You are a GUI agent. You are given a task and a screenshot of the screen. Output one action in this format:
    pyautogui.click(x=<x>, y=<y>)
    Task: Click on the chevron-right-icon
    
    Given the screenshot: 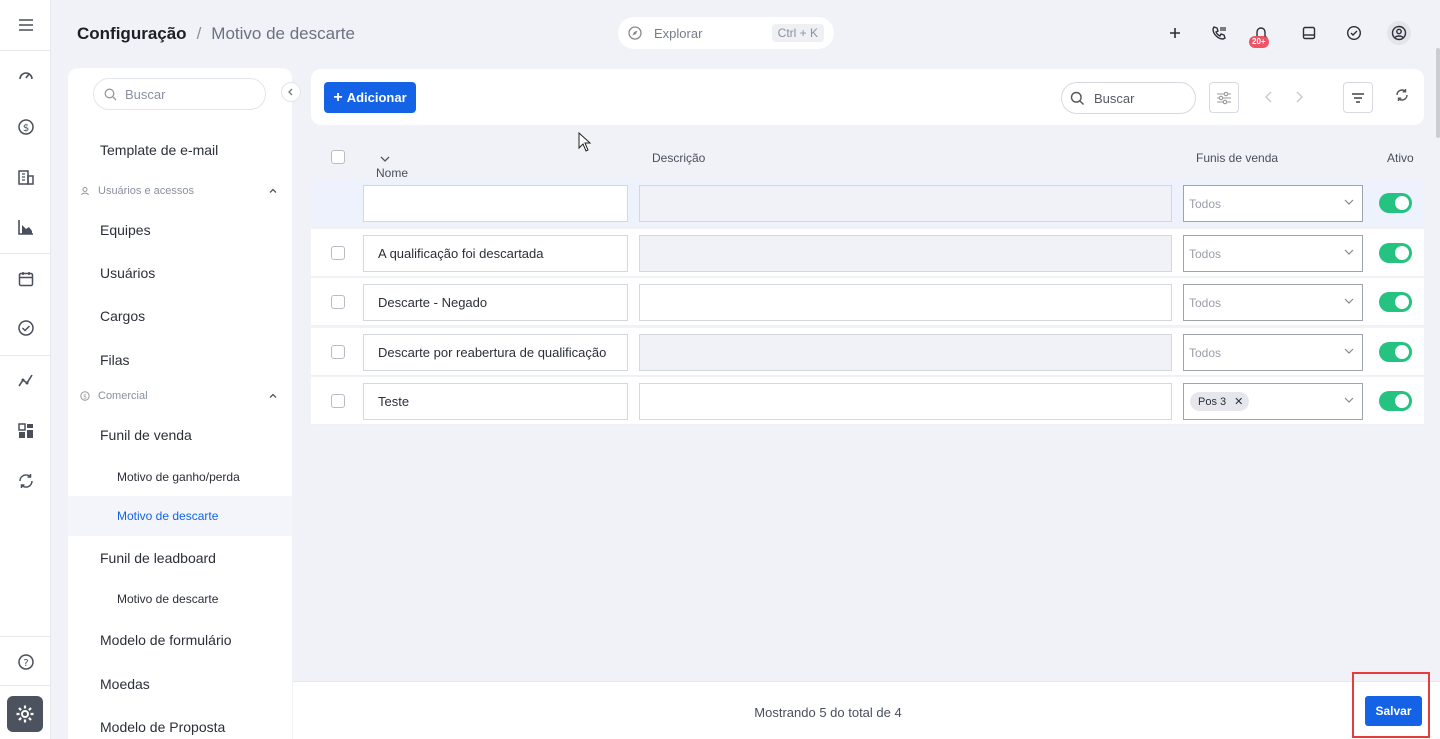 What is the action you would take?
    pyautogui.click(x=1299, y=97)
    